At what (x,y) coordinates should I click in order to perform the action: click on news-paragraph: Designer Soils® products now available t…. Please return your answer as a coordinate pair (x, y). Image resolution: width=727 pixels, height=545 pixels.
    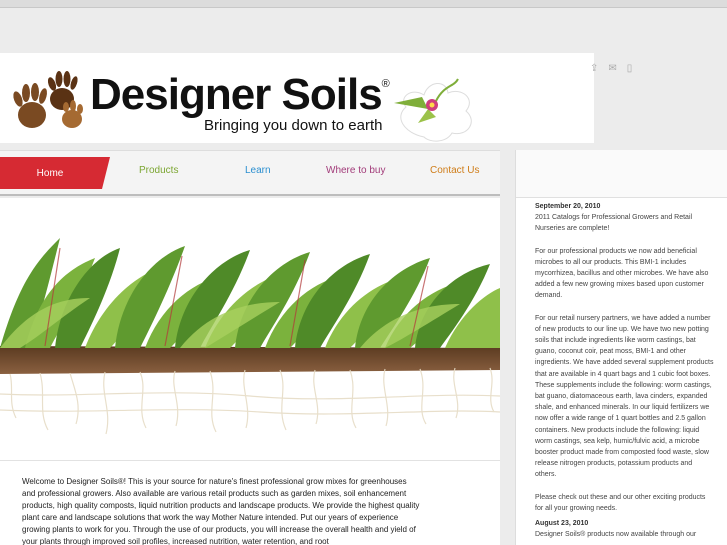
    Looking at the image, I should click on (616, 535).